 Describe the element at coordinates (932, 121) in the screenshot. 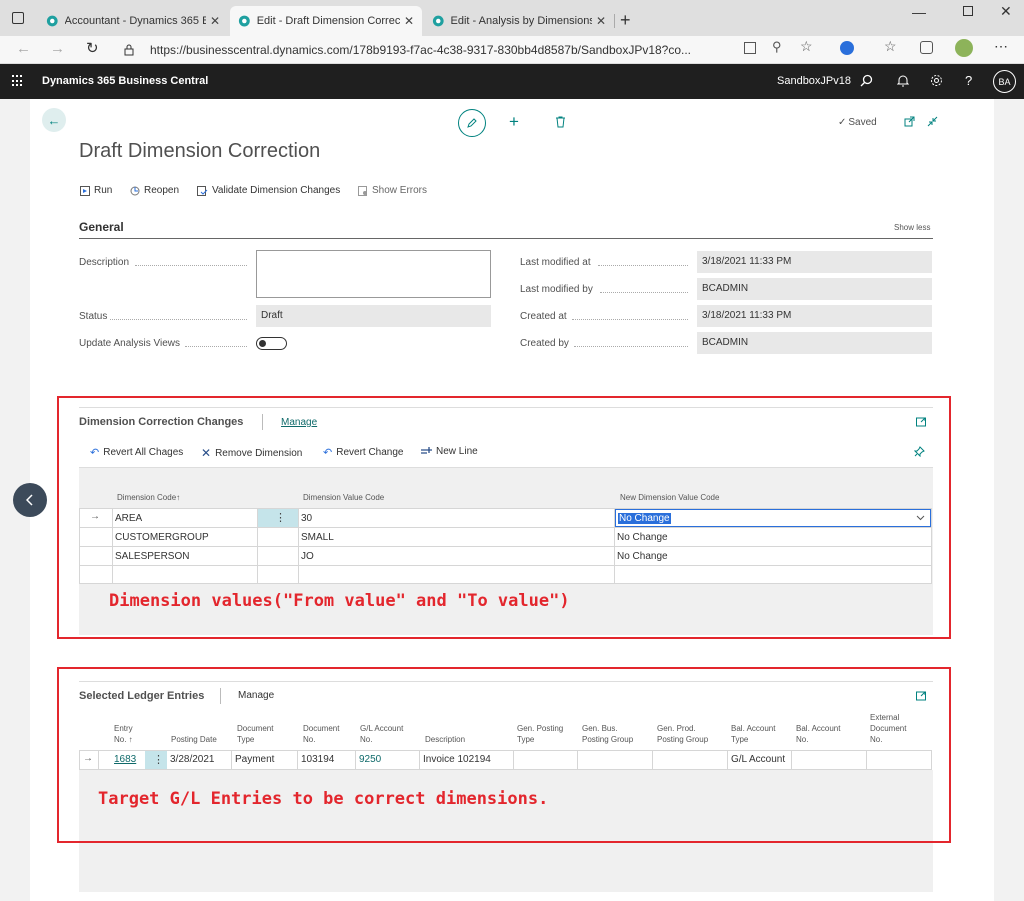

I see `collapse-icon` at that location.